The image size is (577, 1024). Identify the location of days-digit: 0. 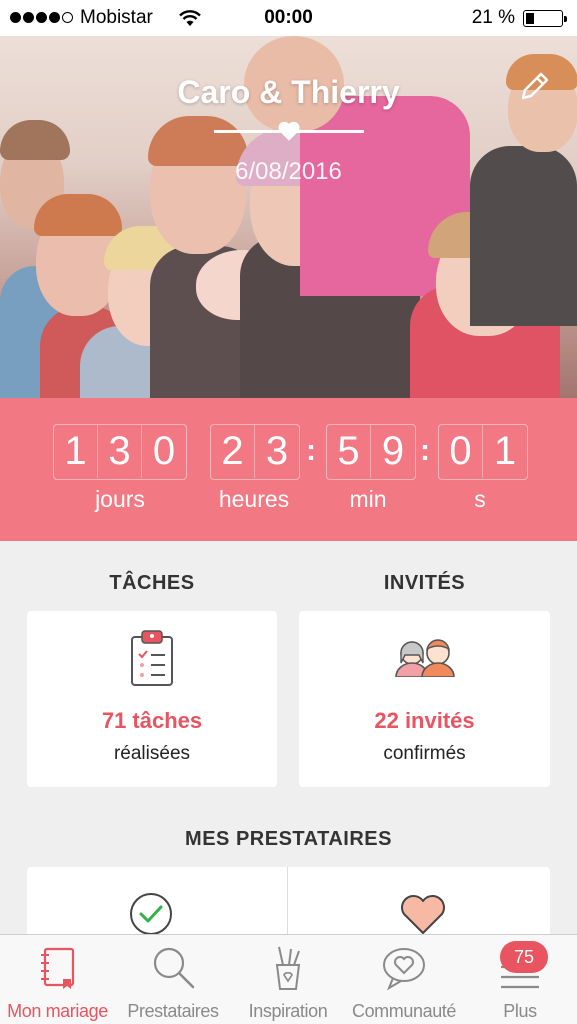
(164, 451).